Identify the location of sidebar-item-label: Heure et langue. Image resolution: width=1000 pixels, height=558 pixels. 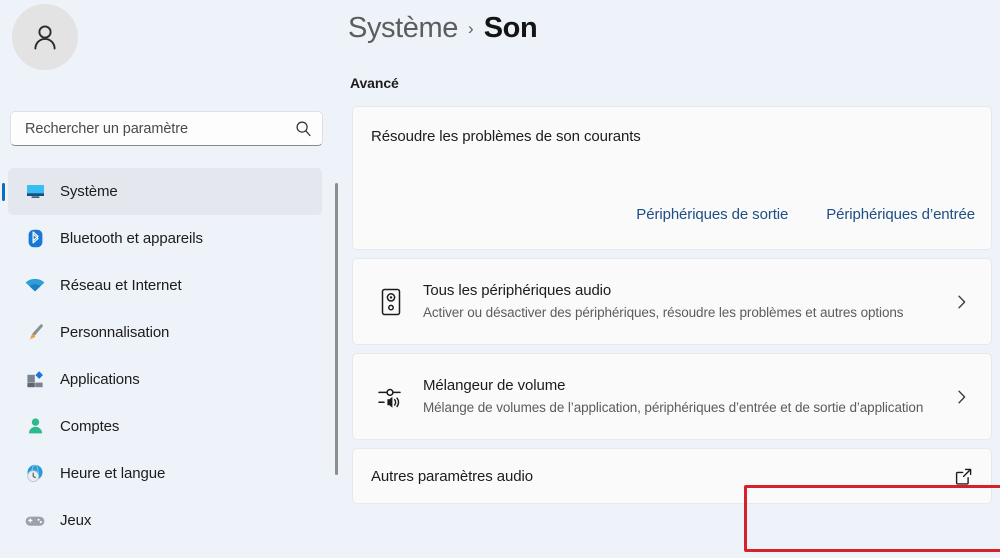
(113, 473).